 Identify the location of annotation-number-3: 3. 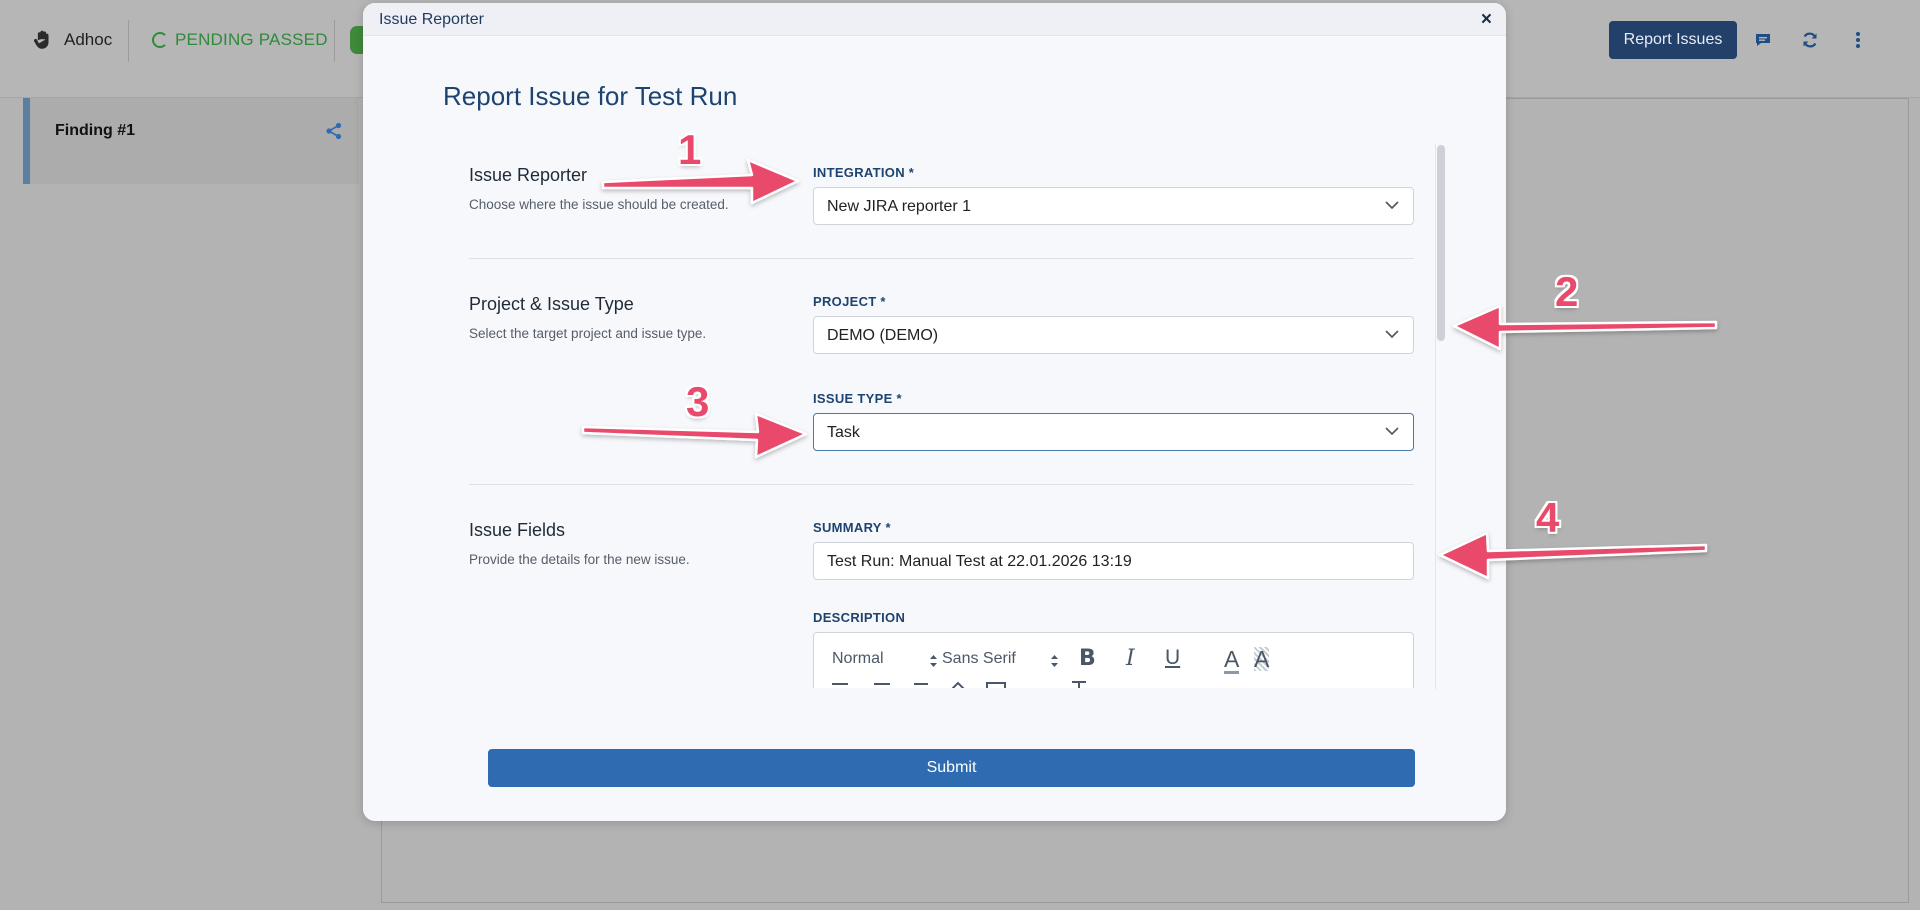
(698, 401).